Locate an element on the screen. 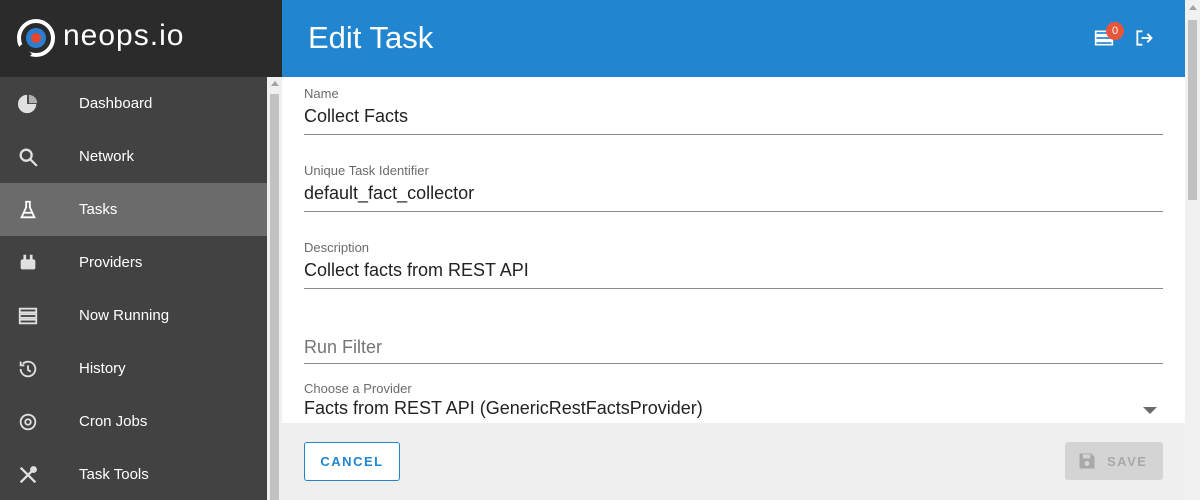 This screenshot has width=1200, height=500. sidebar-item-network: Network is located at coordinates (133, 156).